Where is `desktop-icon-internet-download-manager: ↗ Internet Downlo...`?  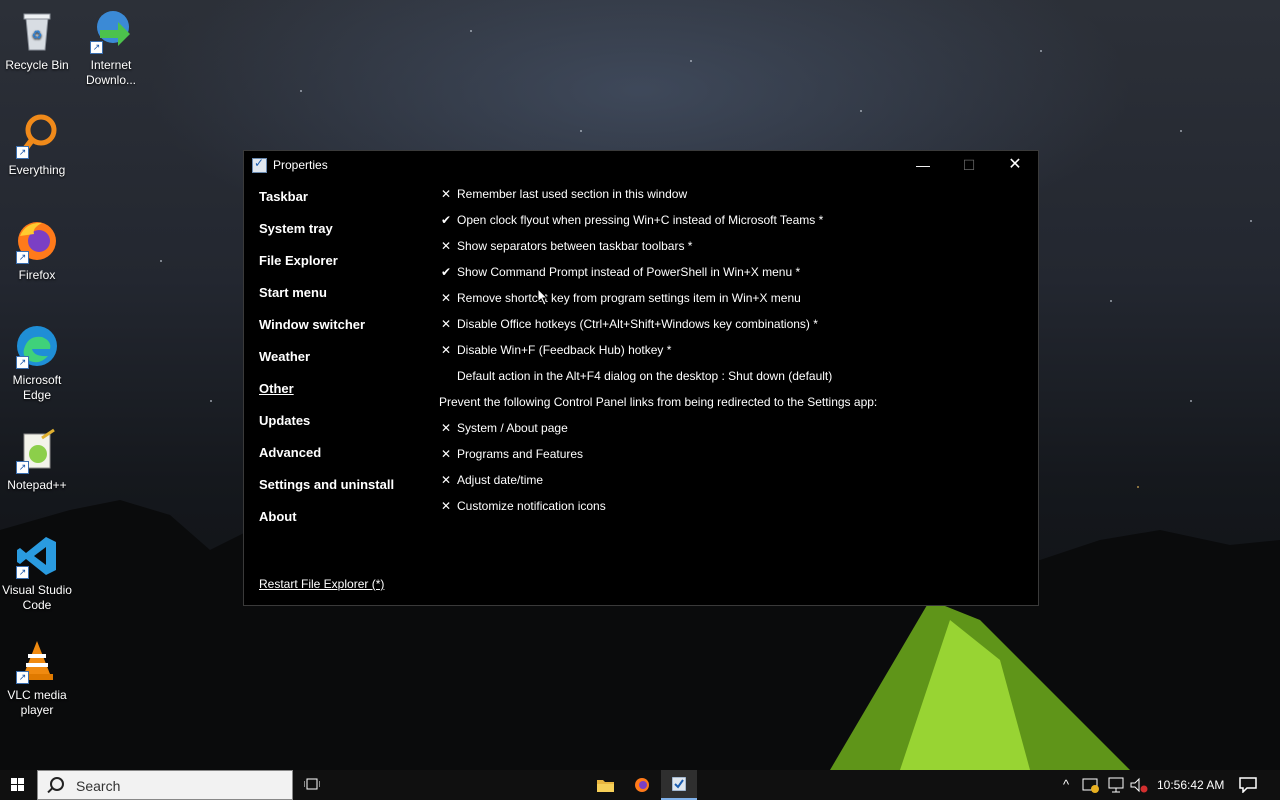
desktop-icon-internet-download-manager: ↗ Internet Downlo... is located at coordinates (111, 48).